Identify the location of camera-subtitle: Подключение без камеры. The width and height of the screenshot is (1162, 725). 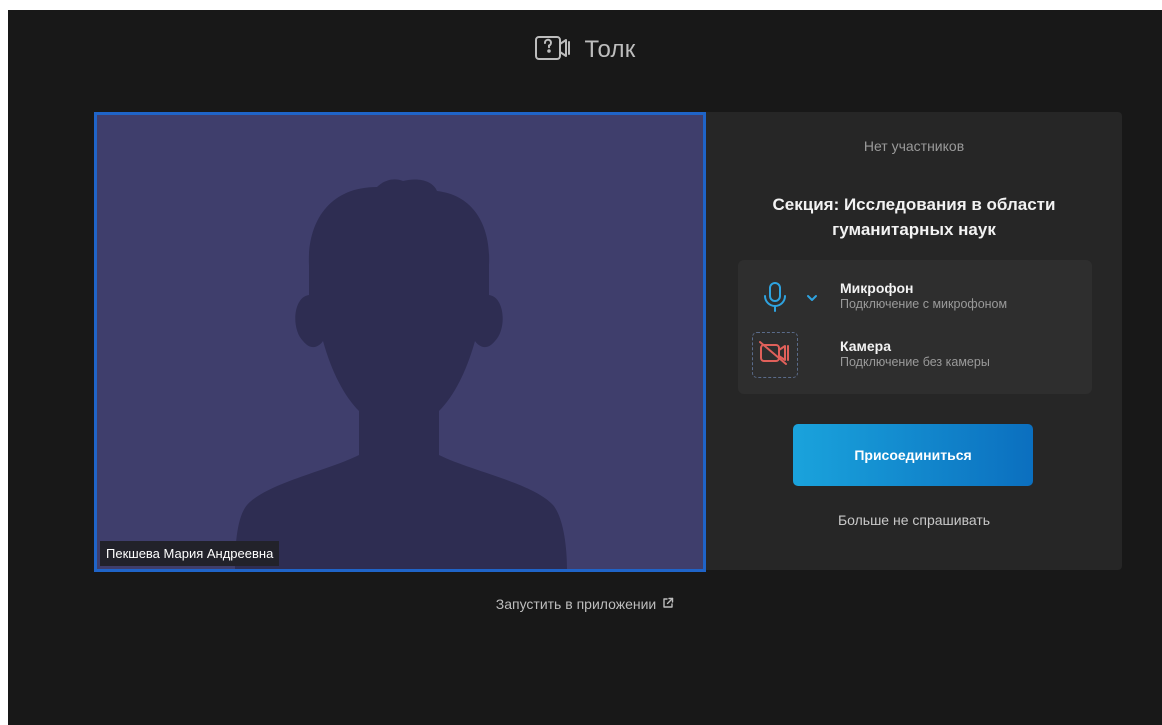
(915, 362).